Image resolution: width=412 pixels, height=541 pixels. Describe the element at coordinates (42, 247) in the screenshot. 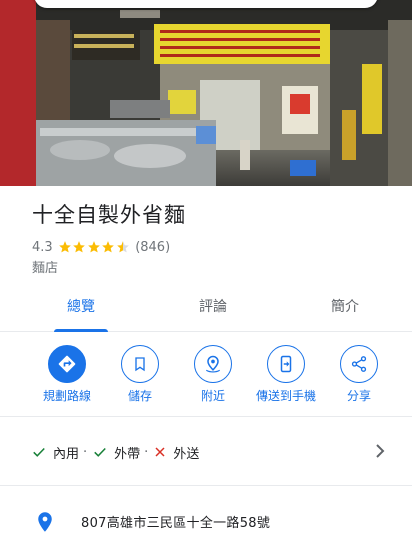

I see `rating-value: 4.3` at that location.